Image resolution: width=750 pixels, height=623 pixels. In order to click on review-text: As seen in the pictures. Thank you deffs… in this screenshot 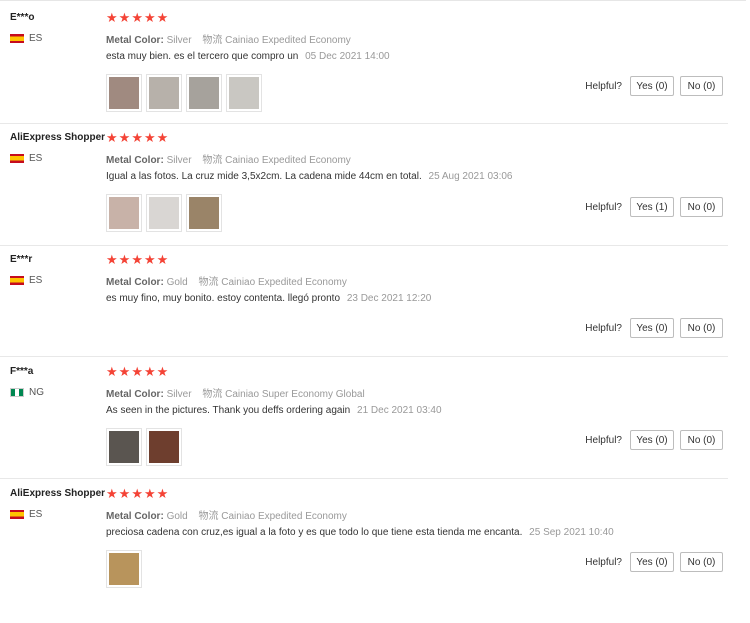, I will do `click(274, 410)`.